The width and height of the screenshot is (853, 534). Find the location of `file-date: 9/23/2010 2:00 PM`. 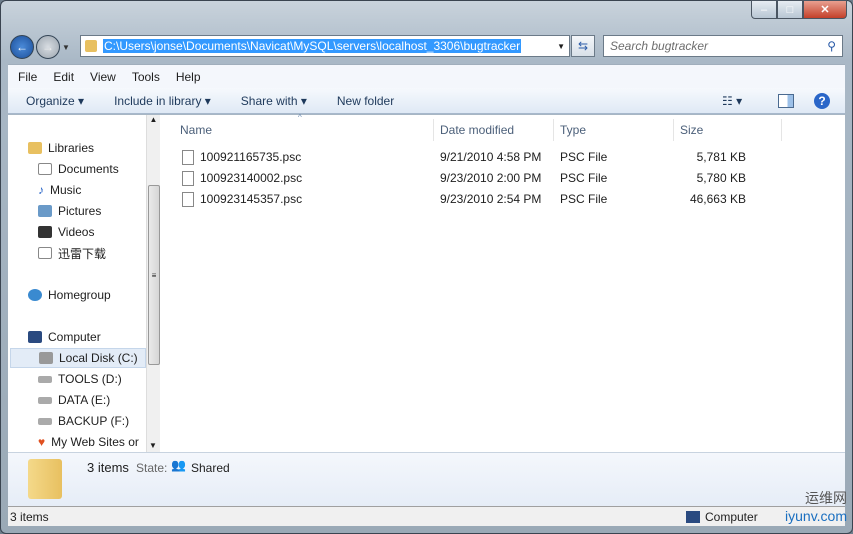

file-date: 9/23/2010 2:00 PM is located at coordinates (491, 178).